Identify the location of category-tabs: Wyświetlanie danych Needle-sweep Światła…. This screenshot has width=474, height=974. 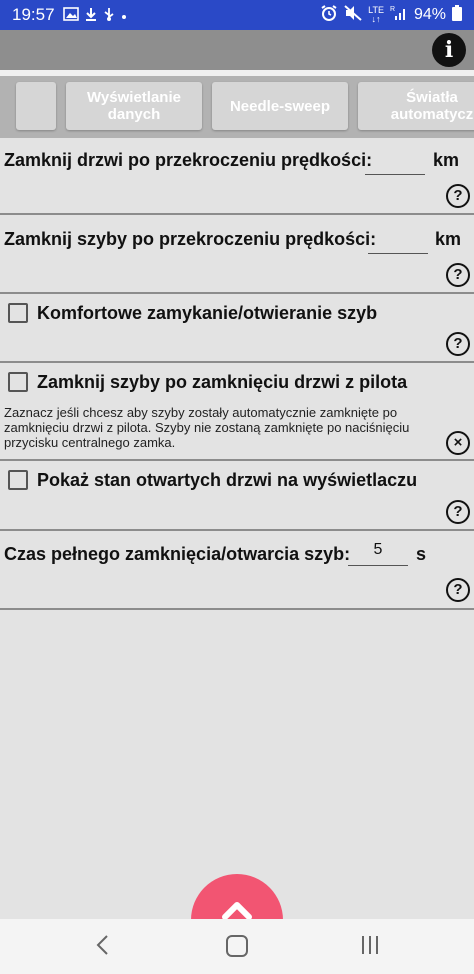
(237, 107).